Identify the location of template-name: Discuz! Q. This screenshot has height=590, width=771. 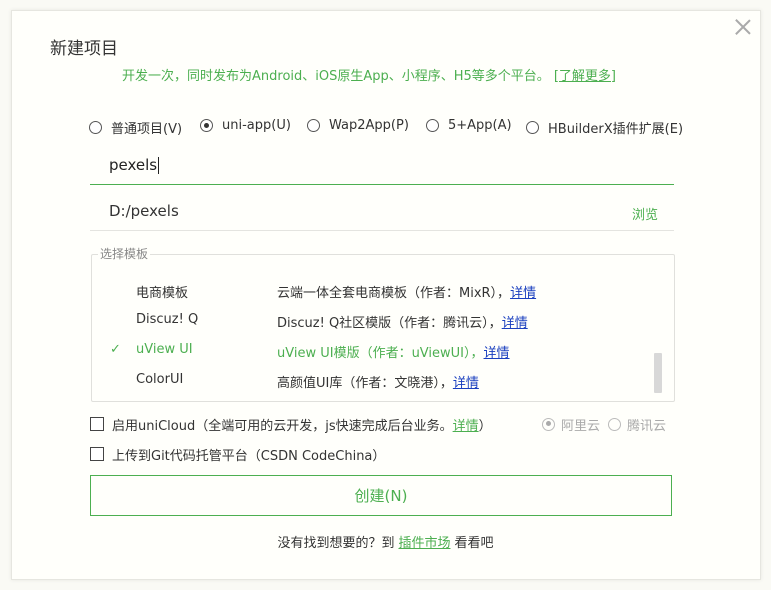
(167, 319).